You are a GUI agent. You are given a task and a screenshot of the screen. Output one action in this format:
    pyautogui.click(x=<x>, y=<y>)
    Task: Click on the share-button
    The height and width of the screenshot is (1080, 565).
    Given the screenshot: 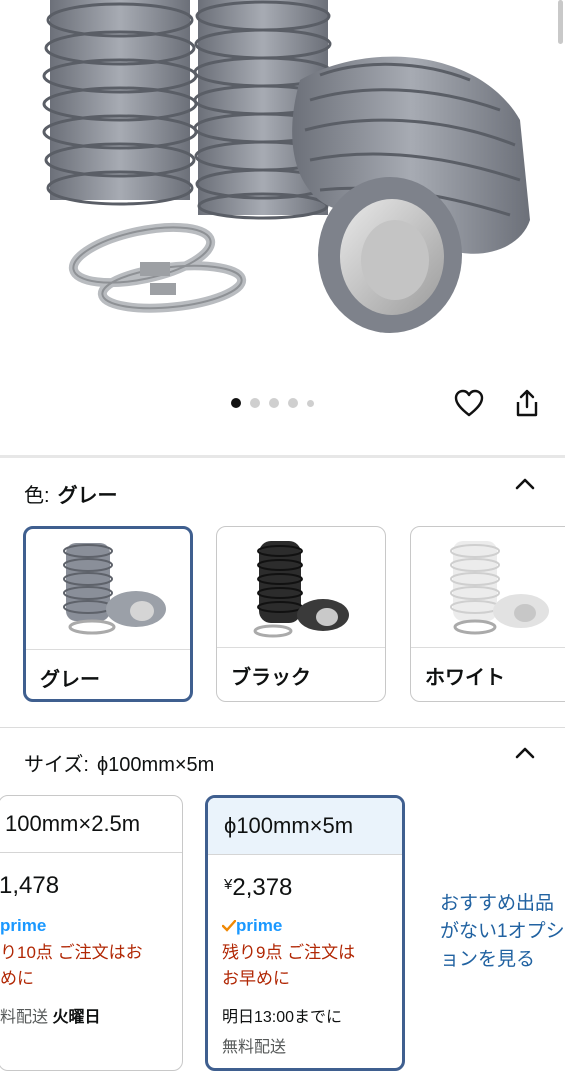 What is the action you would take?
    pyautogui.click(x=527, y=403)
    